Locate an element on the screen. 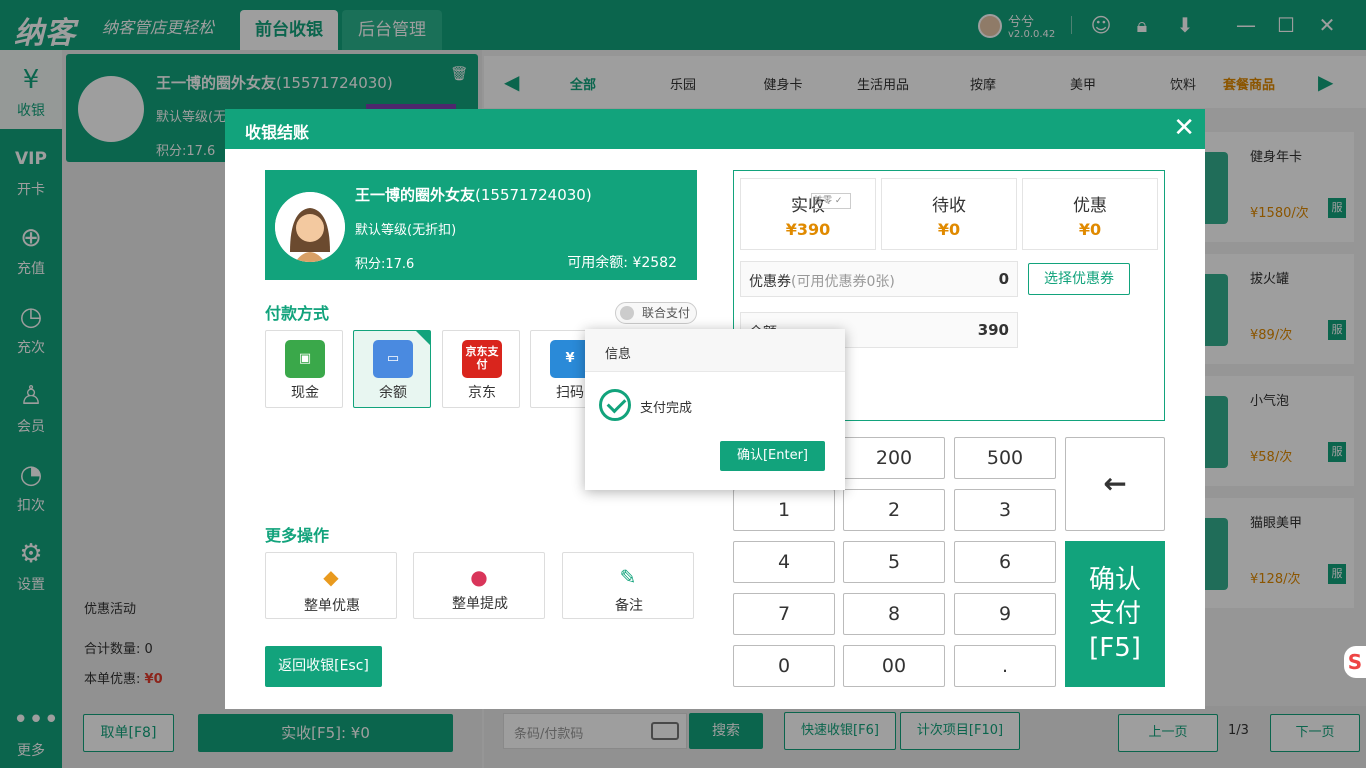 This screenshot has height=768, width=1366. info-confirm-button: 确认[Enter] is located at coordinates (772, 456).